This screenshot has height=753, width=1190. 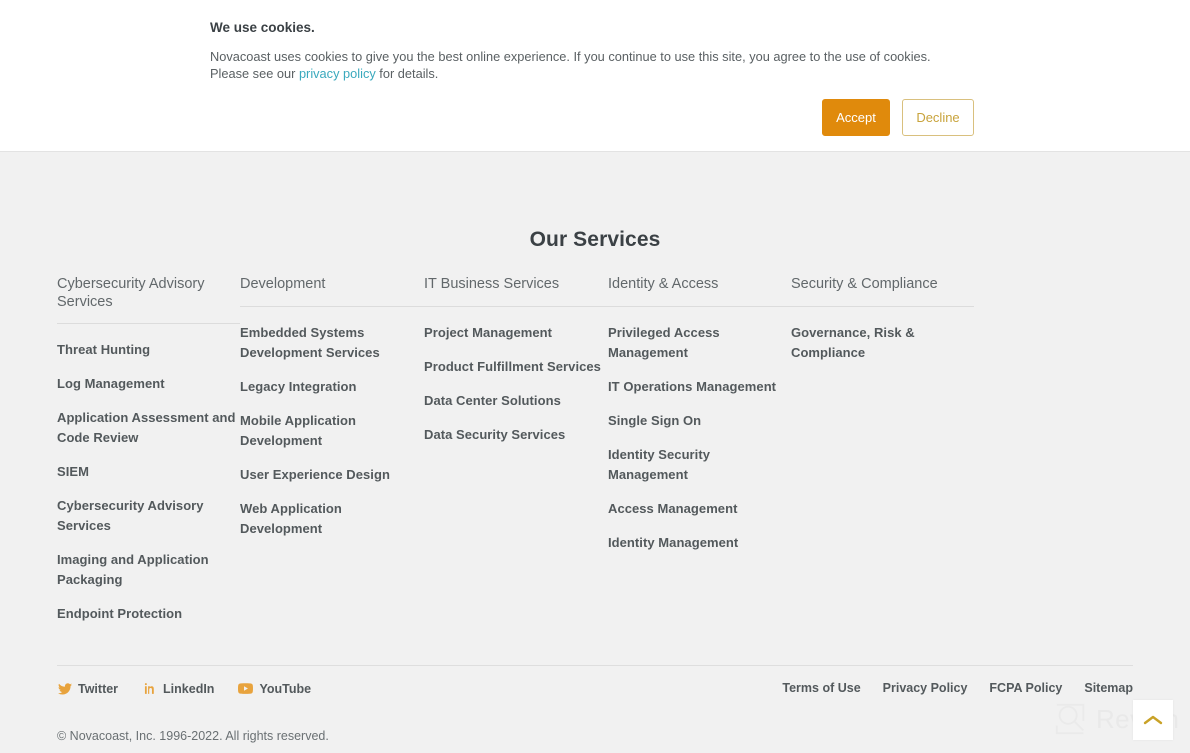 I want to click on service-link-legacy-integration: Legacy Integration, so click(x=332, y=387).